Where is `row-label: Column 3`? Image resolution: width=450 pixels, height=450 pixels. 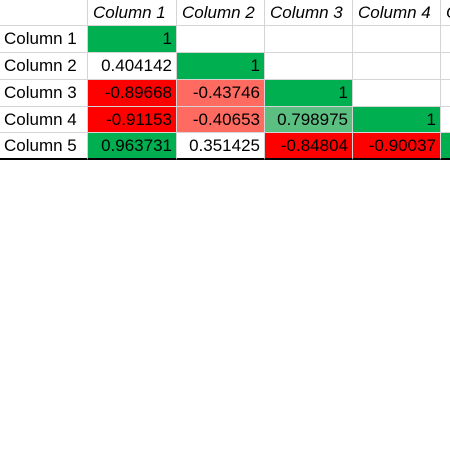
row-label: Column 3 is located at coordinates (44, 93).